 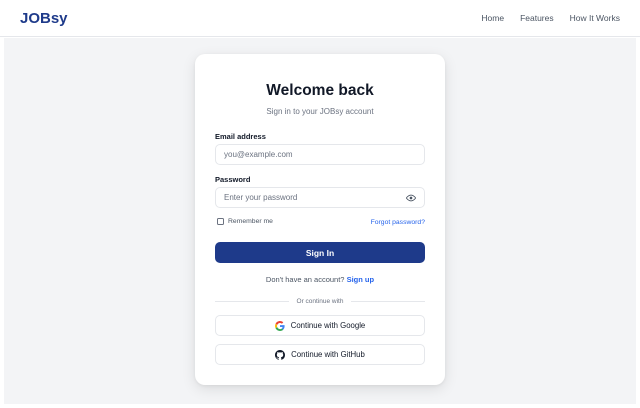 I want to click on remember-me-checkbox, so click(x=220, y=221).